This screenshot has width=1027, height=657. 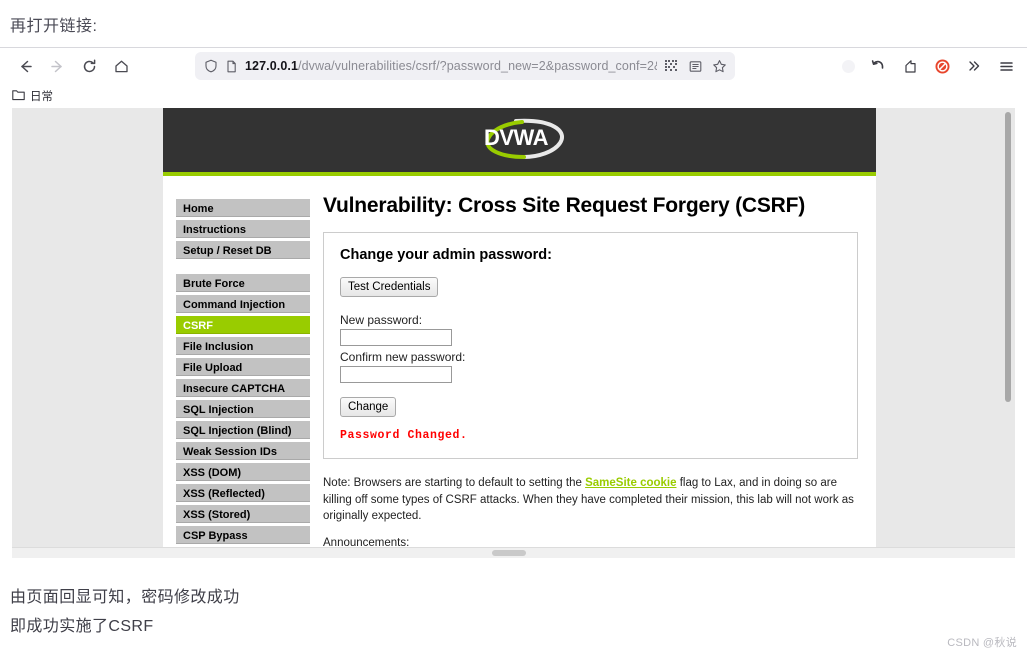 What do you see at coordinates (243, 283) in the screenshot?
I see `sidebar-item-brute-force: Brute Force` at bounding box center [243, 283].